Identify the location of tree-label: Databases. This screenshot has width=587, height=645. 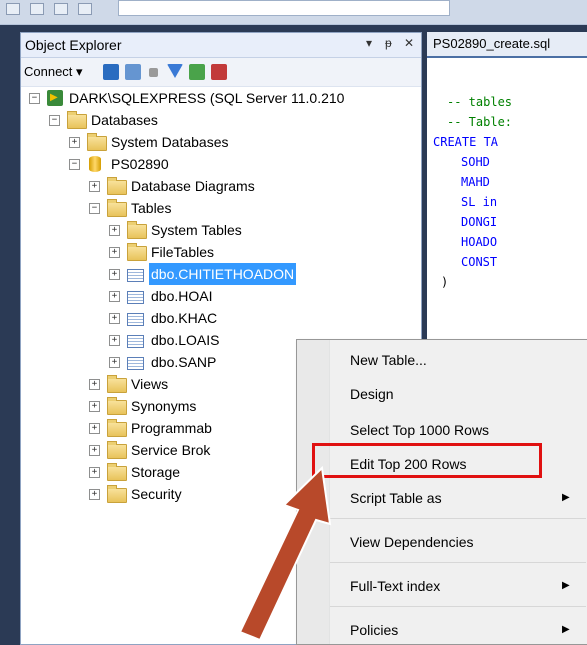
(124, 120).